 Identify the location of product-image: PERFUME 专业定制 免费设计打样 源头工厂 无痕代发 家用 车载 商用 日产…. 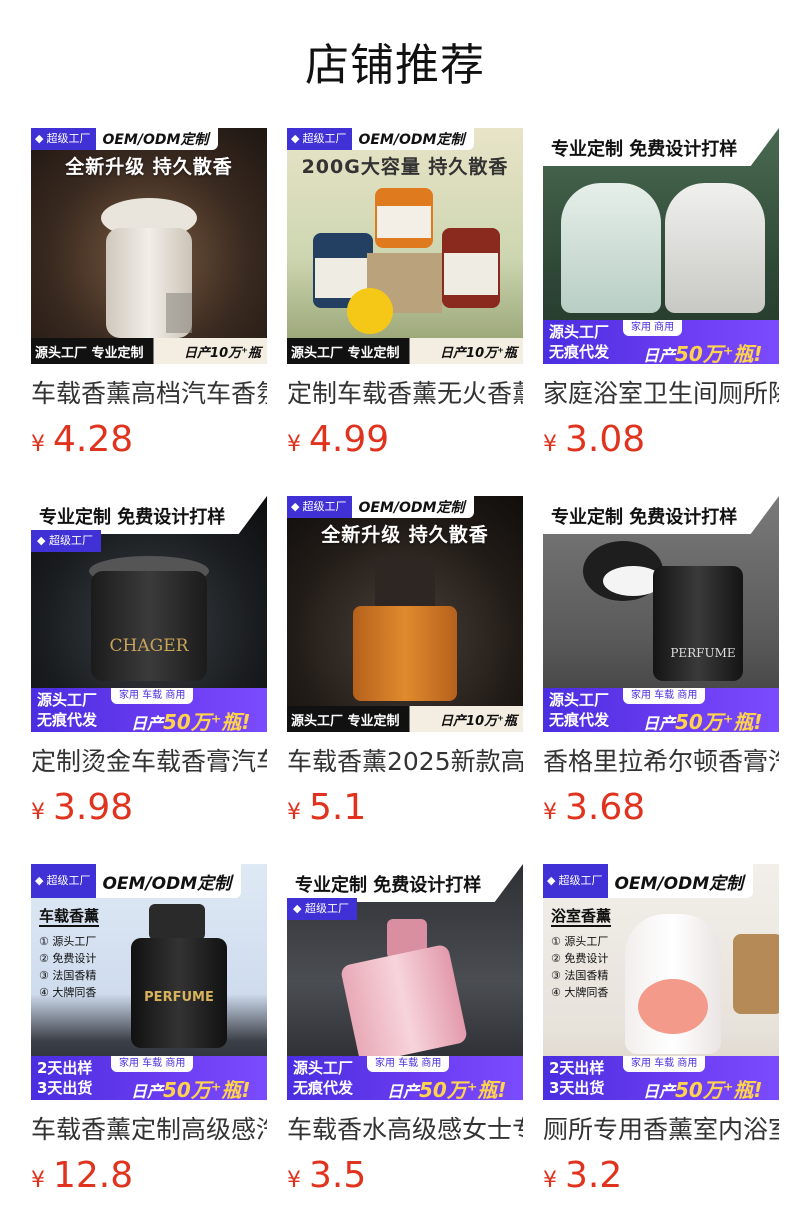
(661, 614).